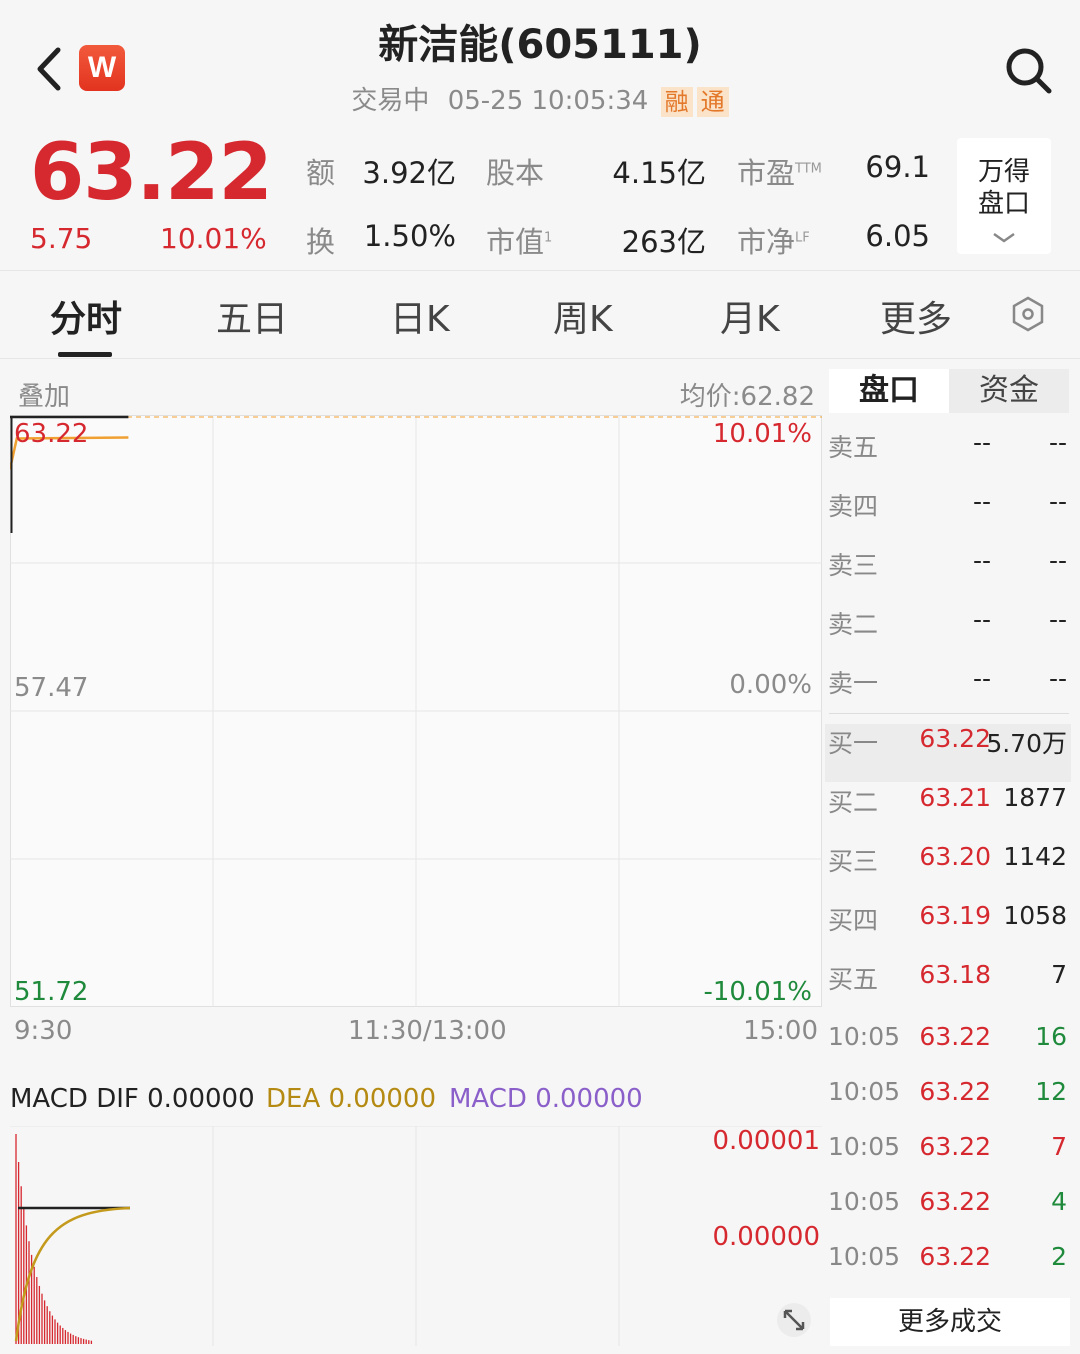 The image size is (1080, 1354). I want to click on orderbook-label: 买一, so click(853, 743).